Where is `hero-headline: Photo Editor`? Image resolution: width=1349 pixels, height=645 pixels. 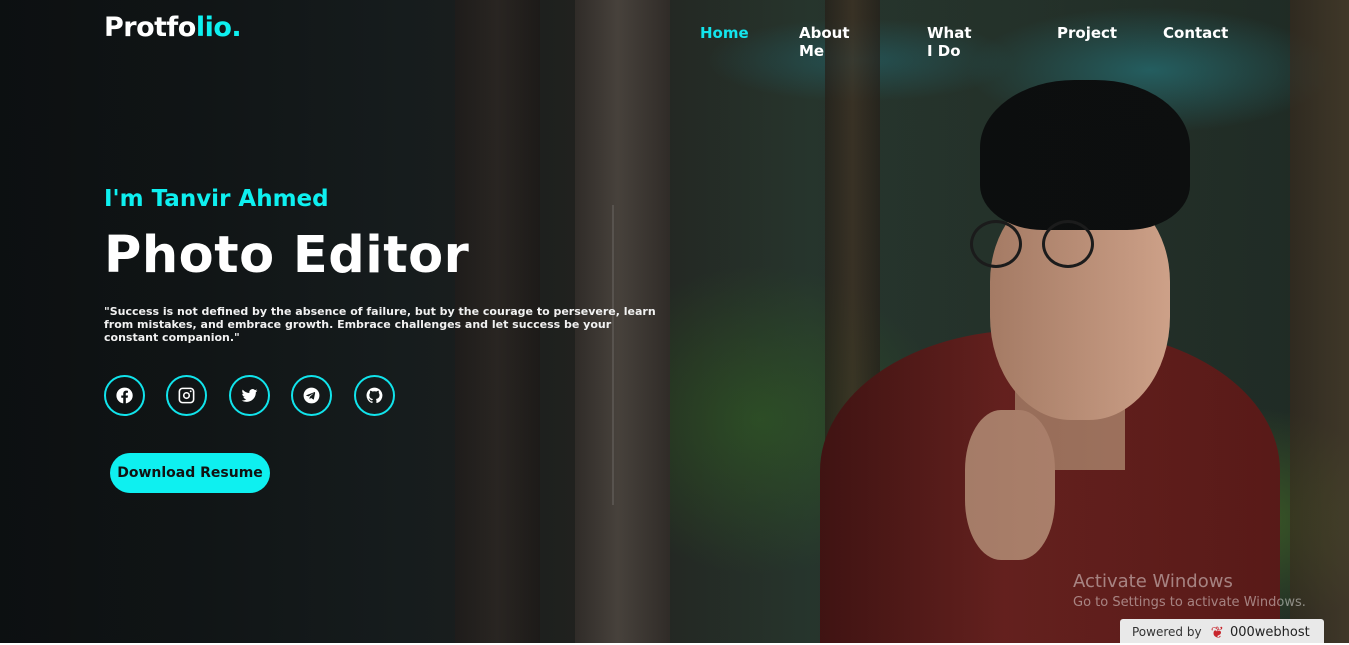 hero-headline: Photo Editor is located at coordinates (287, 255).